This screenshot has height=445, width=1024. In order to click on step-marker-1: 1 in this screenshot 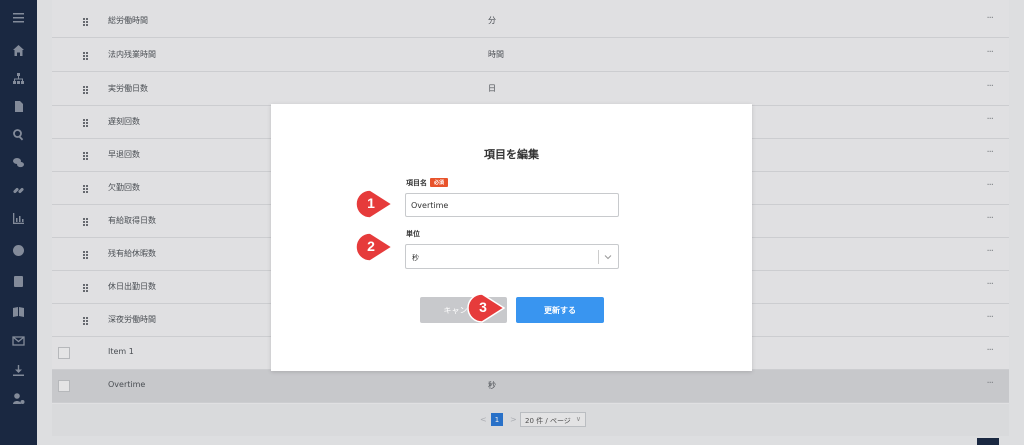, I will do `click(374, 204)`.